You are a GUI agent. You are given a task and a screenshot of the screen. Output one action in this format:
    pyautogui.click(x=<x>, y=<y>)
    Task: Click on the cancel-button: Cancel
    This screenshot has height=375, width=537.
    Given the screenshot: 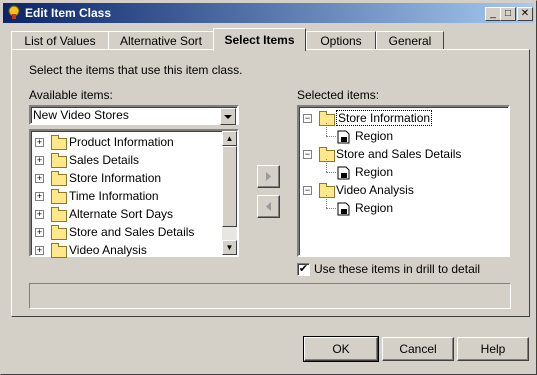 What is the action you would take?
    pyautogui.click(x=418, y=349)
    